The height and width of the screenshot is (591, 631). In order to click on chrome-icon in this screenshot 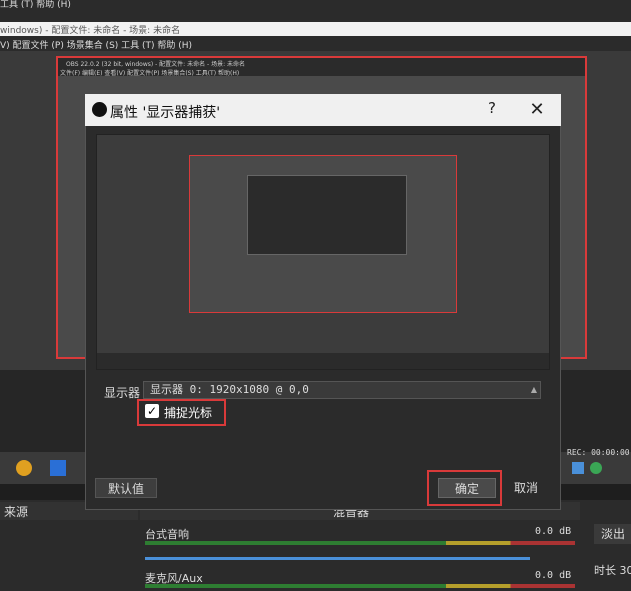, I will do `click(24, 468)`.